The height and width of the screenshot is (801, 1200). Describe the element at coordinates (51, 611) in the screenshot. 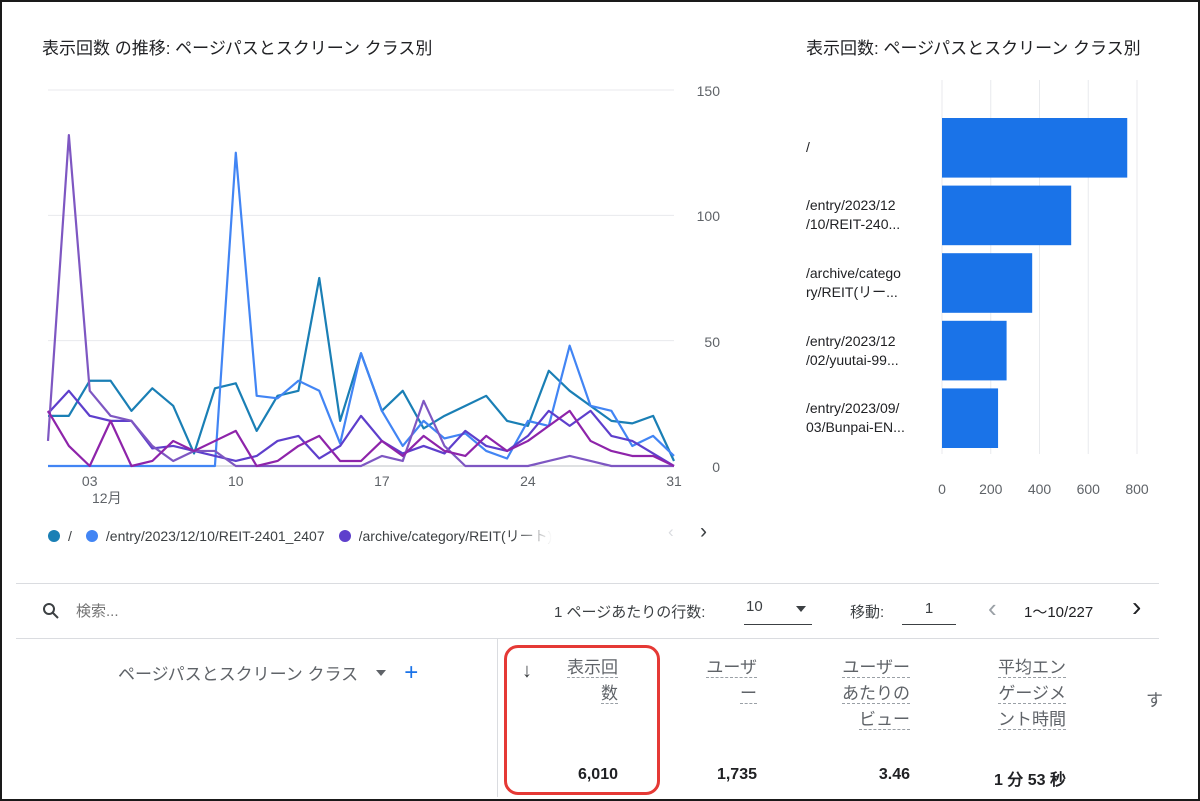

I see `search-icon` at that location.